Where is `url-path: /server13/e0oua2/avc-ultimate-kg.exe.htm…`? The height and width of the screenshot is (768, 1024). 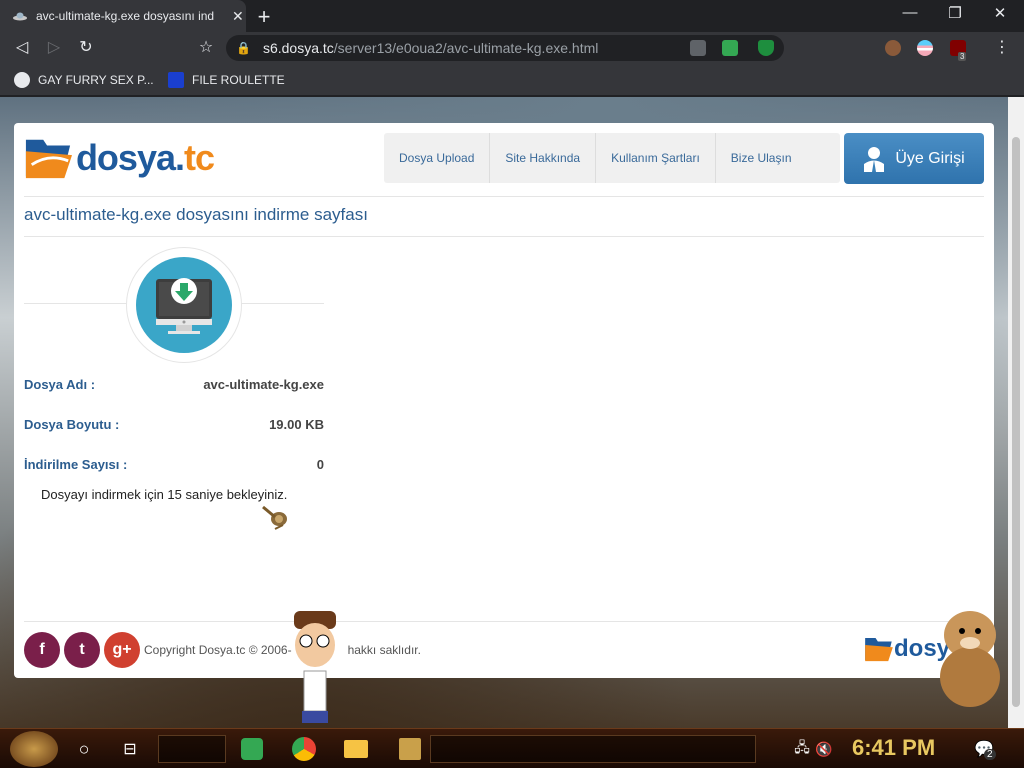
url-path: /server13/e0oua2/avc-ultimate-kg.exe.htm… is located at coordinates (466, 48).